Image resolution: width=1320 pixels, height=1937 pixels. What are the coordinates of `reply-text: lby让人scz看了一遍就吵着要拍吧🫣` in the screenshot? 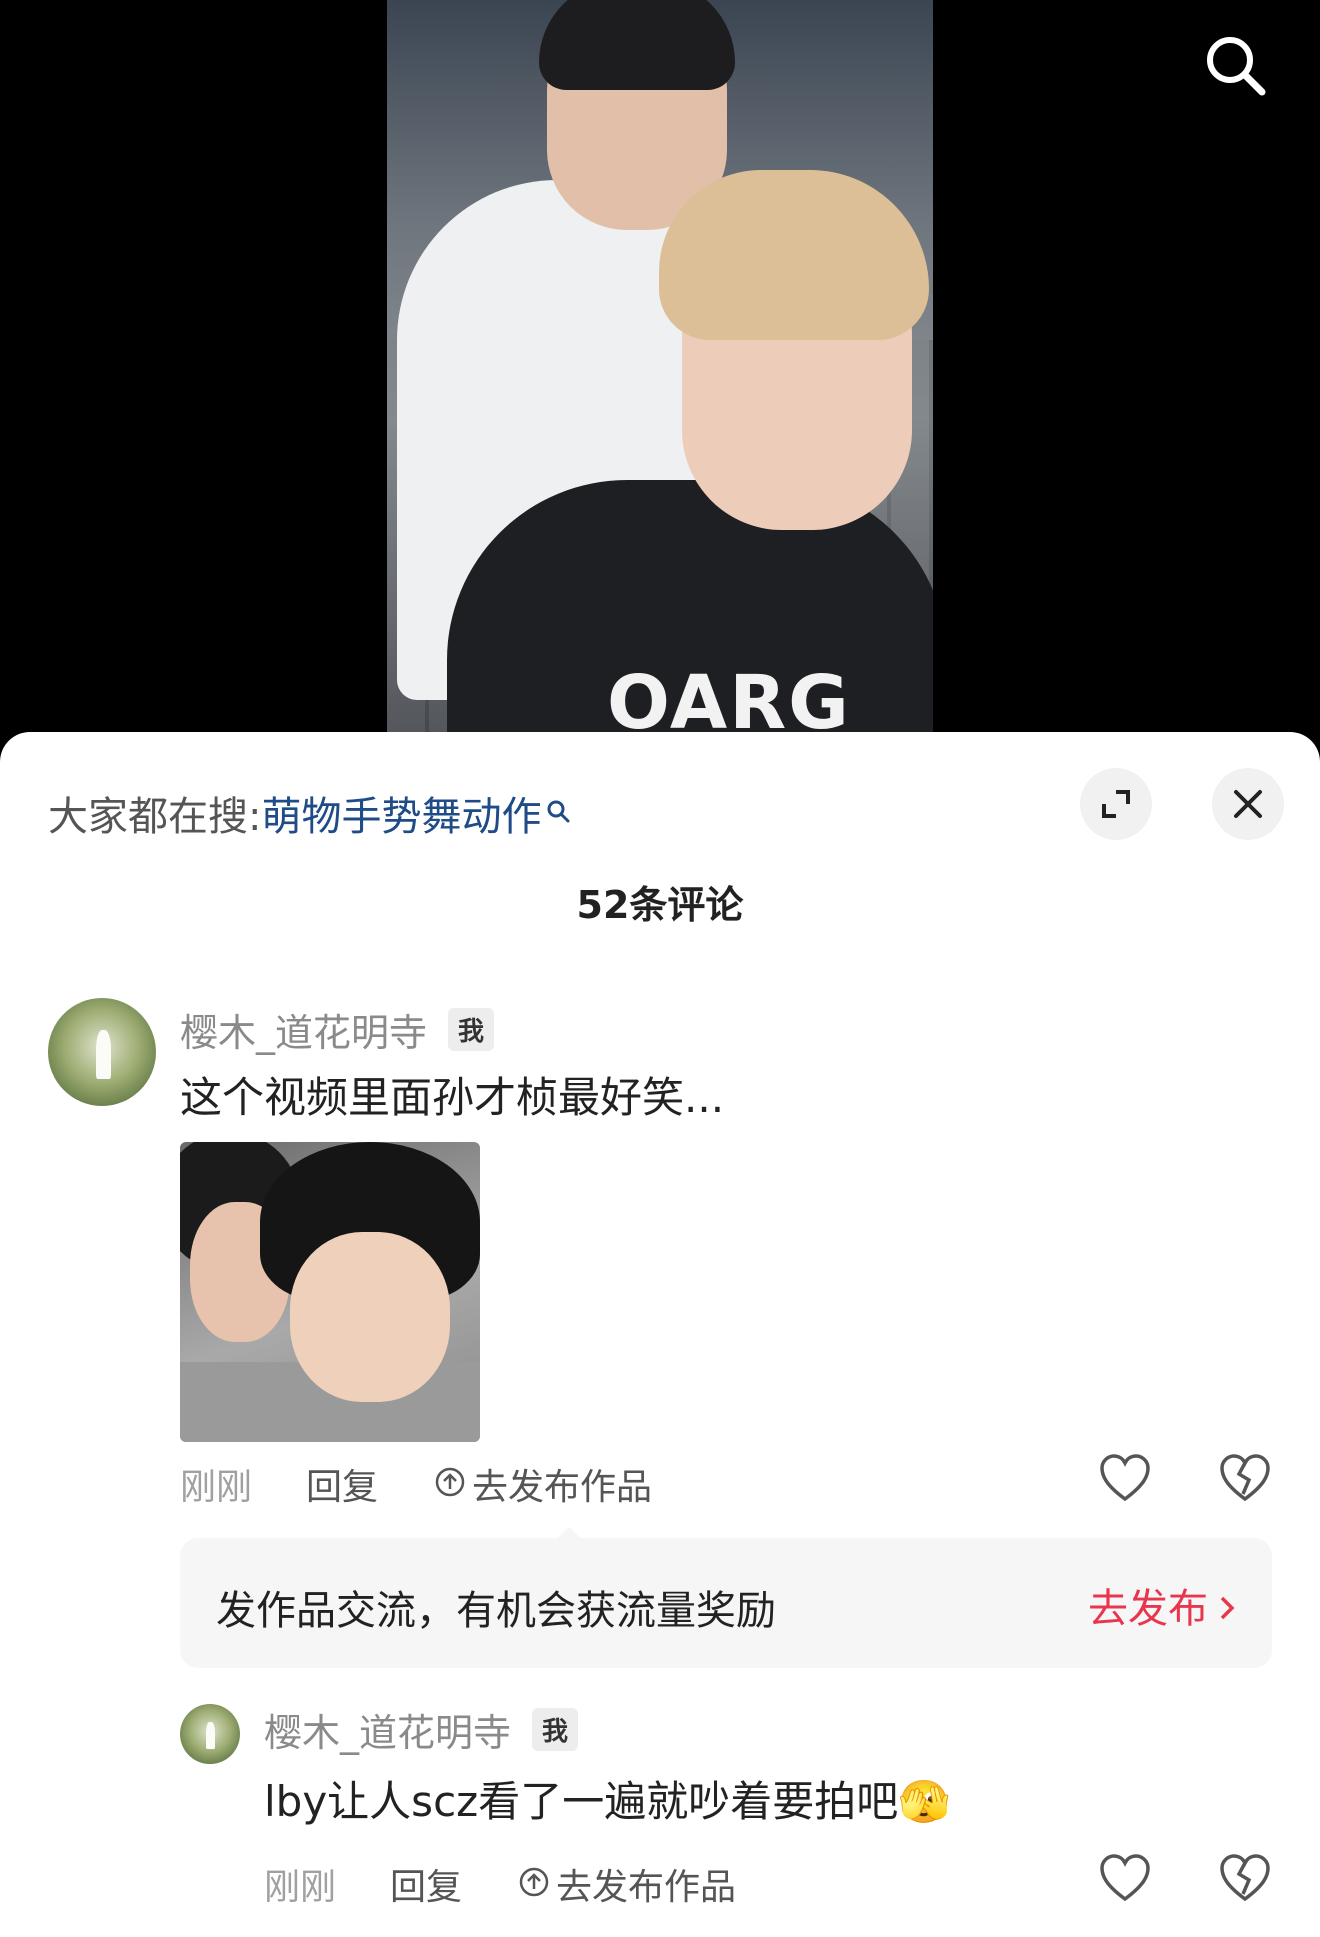 It's located at (607, 1798).